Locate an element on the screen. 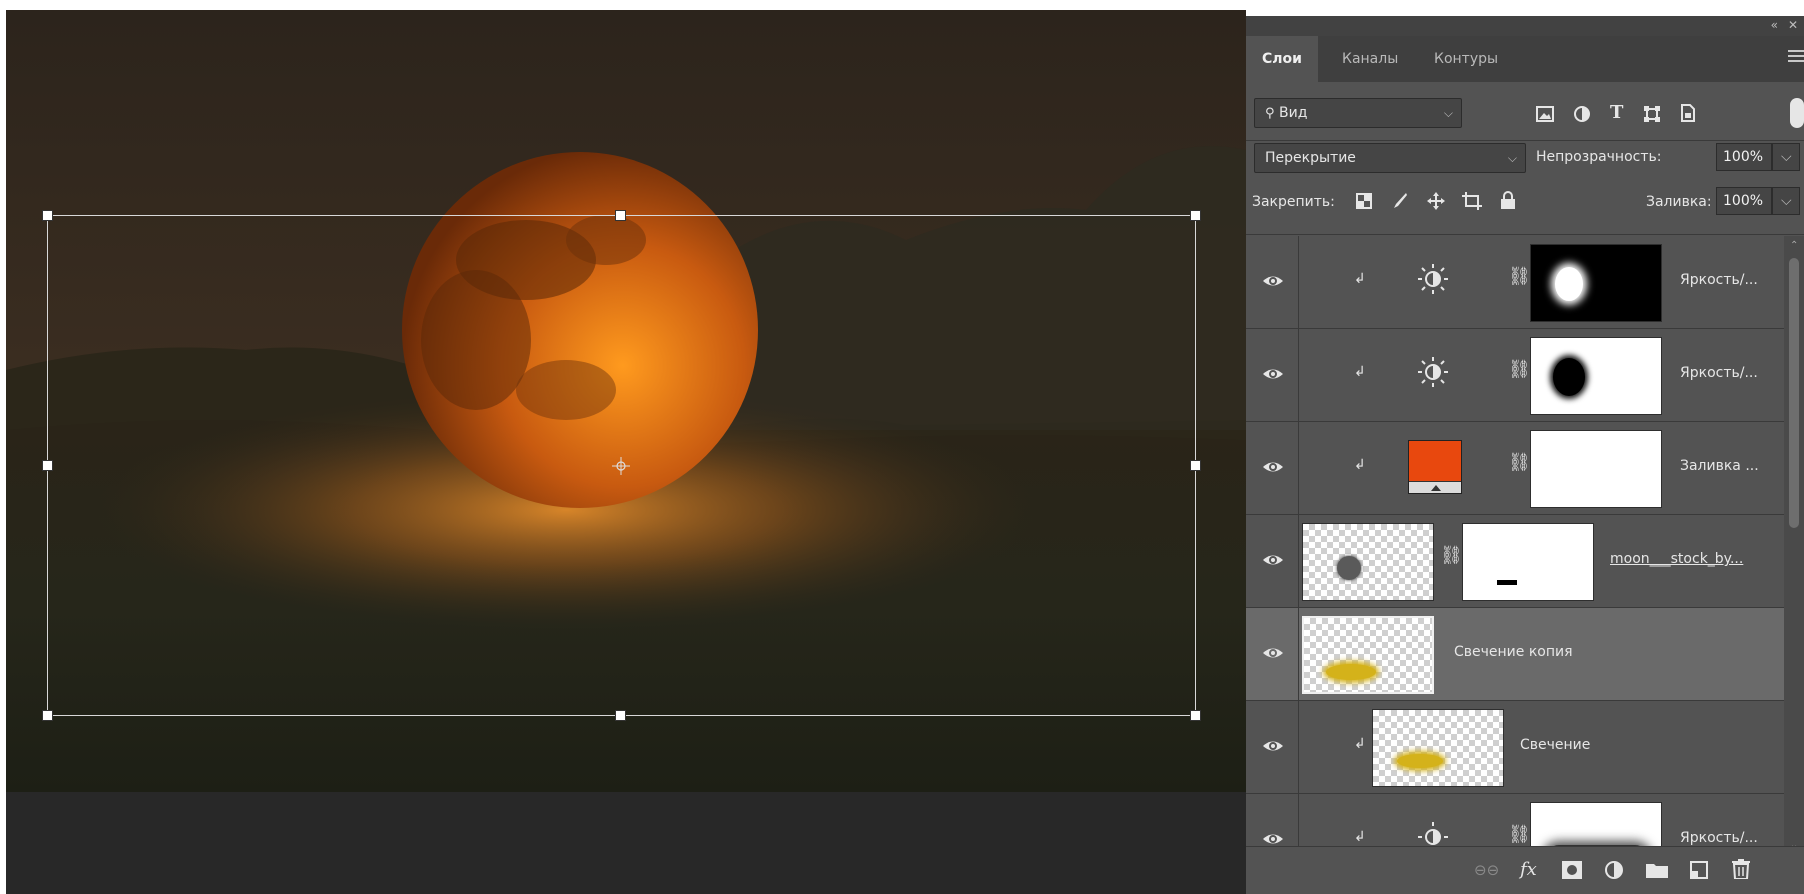 Image resolution: width=1804 pixels, height=894 pixels. panel-title-bar: « ✕ is located at coordinates (1525, 26).